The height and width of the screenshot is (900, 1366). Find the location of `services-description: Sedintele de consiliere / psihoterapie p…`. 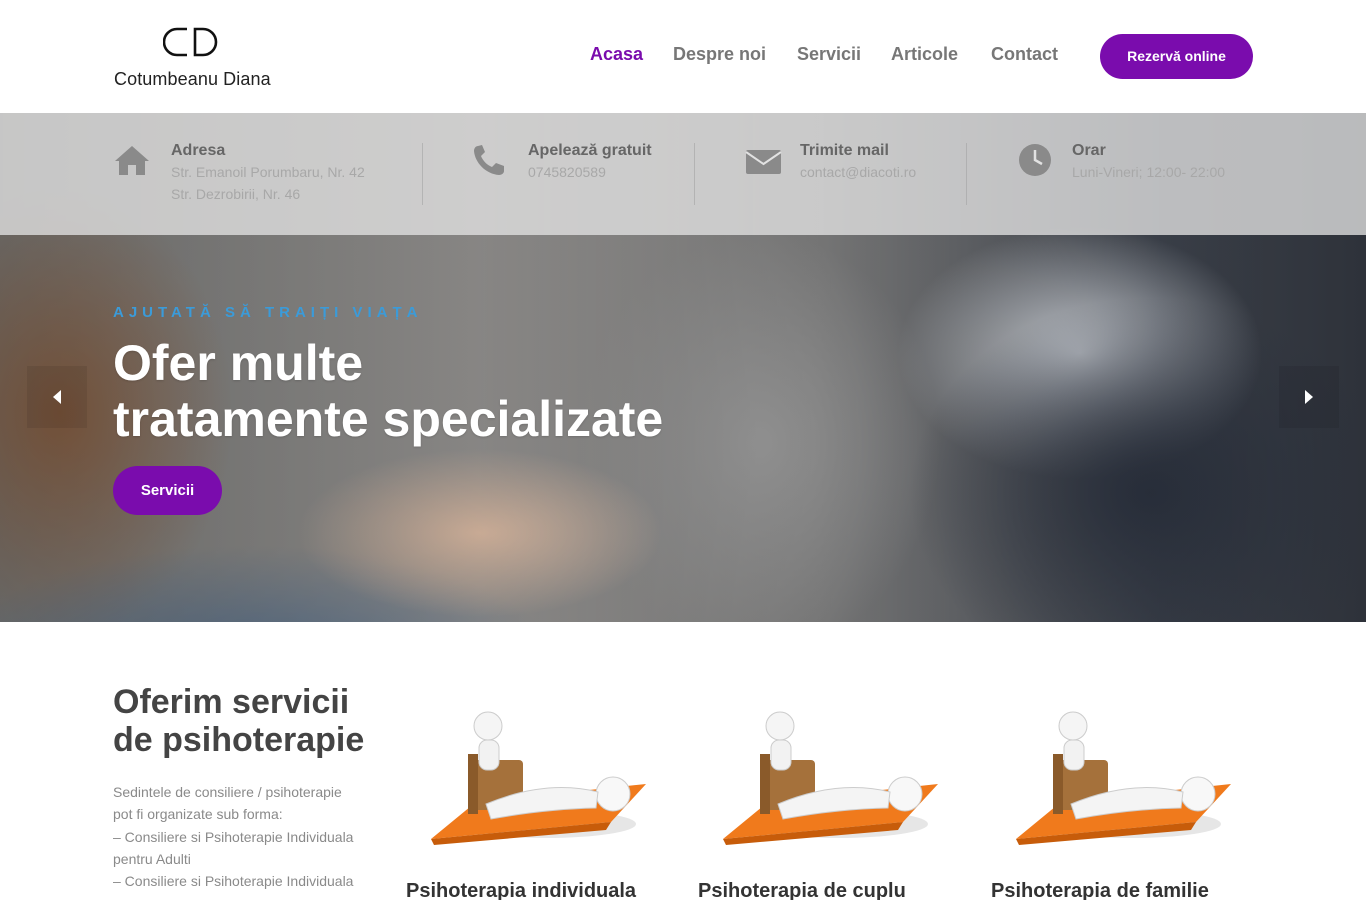

services-description: Sedintele de consiliere / psihoterapie p… is located at coordinates (248, 836).